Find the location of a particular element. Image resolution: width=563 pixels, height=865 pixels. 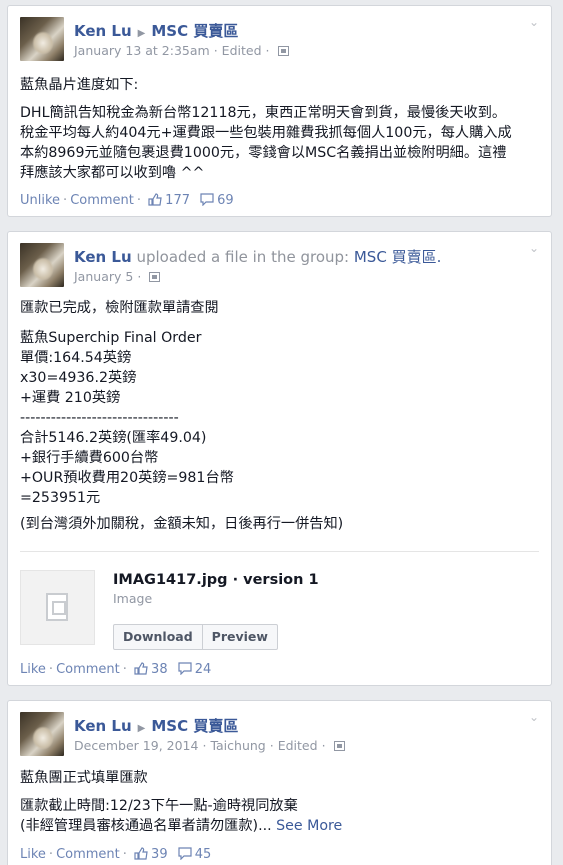

post-timestamp: January 13 at 2:35am is located at coordinates (142, 50).